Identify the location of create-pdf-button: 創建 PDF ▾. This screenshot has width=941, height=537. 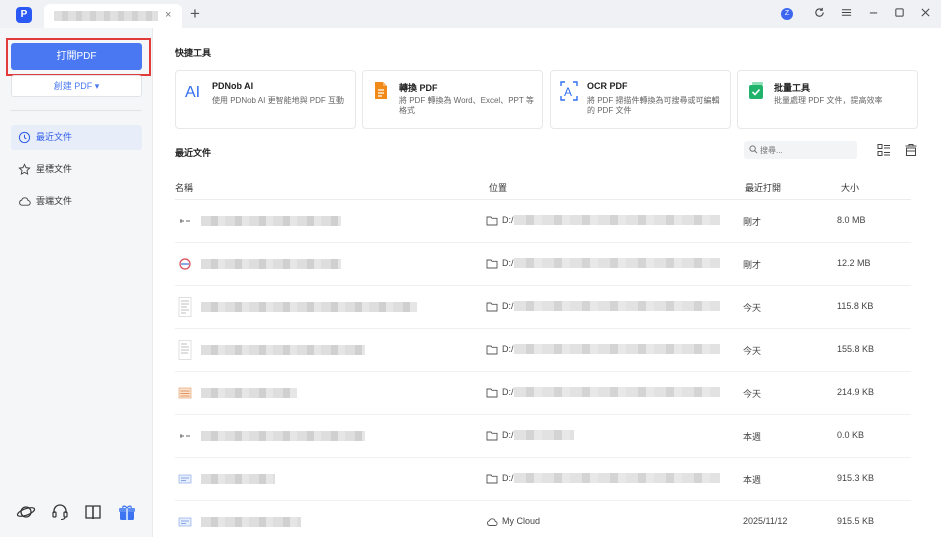
(76, 86).